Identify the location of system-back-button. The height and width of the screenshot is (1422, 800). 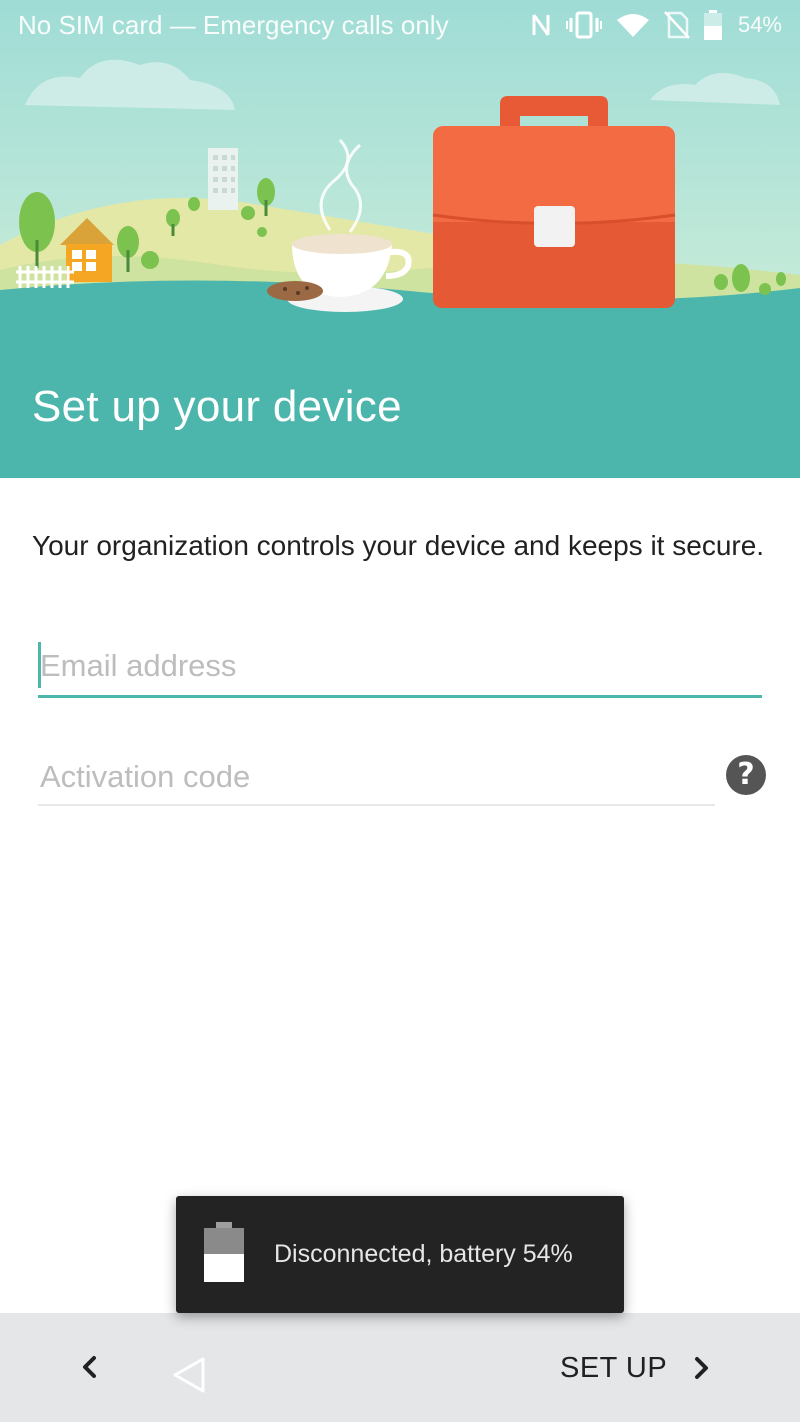
(190, 1377).